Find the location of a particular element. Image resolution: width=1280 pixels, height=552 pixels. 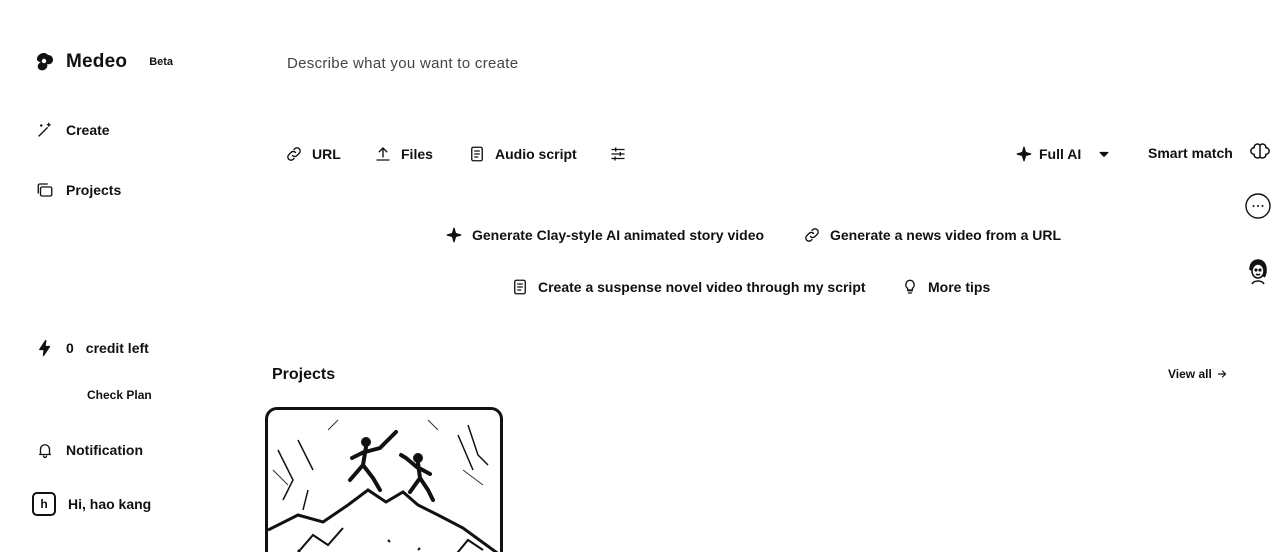

sidebar-item-create: Create is located at coordinates (73, 130).